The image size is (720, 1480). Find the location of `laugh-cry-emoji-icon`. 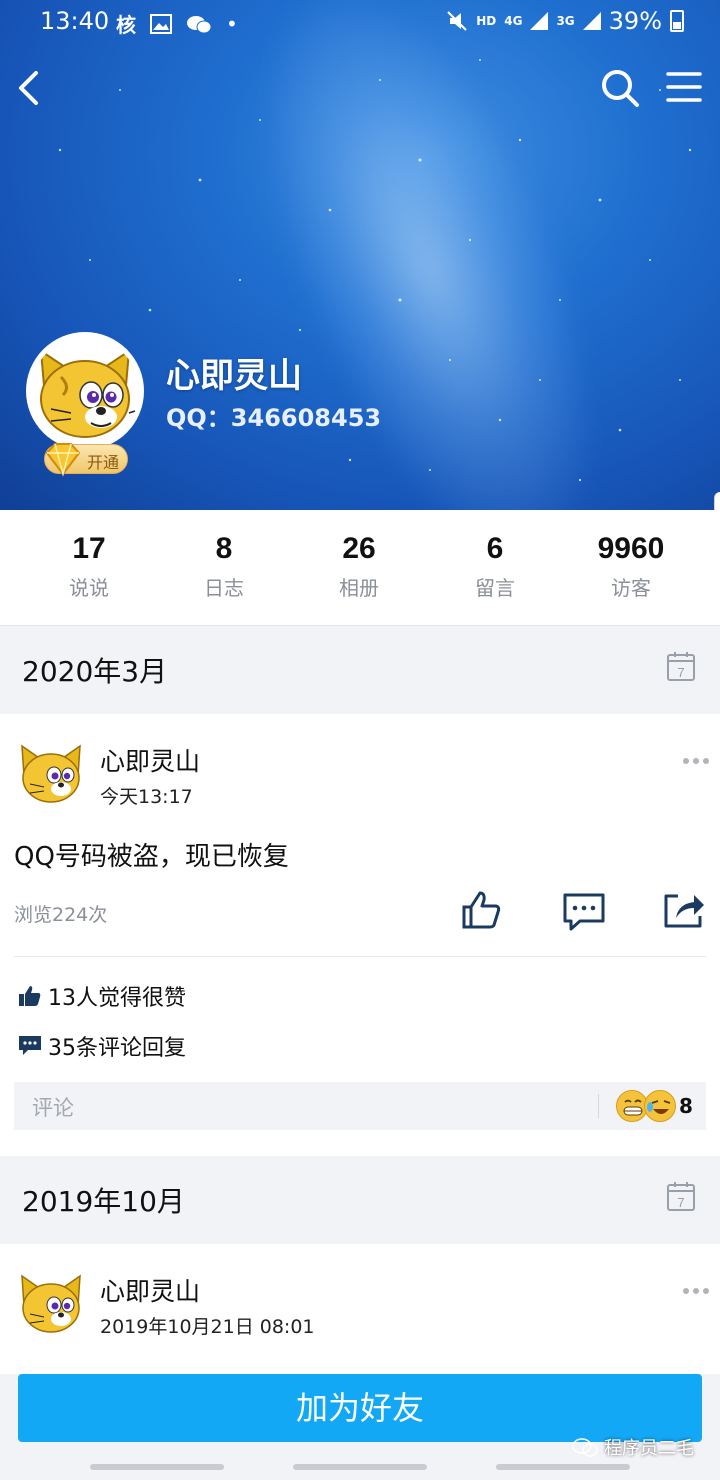

laugh-cry-emoji-icon is located at coordinates (660, 1106).